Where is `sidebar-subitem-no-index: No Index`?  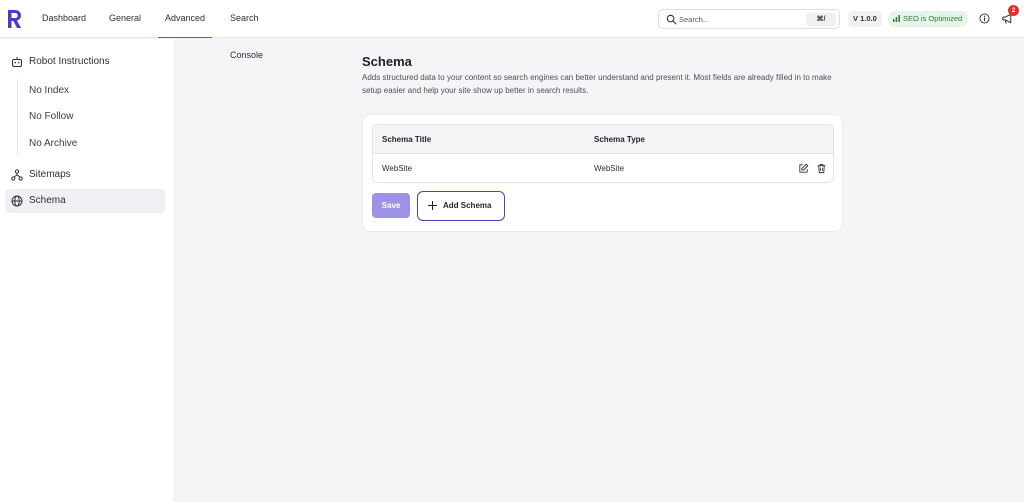
sidebar-subitem-no-index: No Index is located at coordinates (49, 91).